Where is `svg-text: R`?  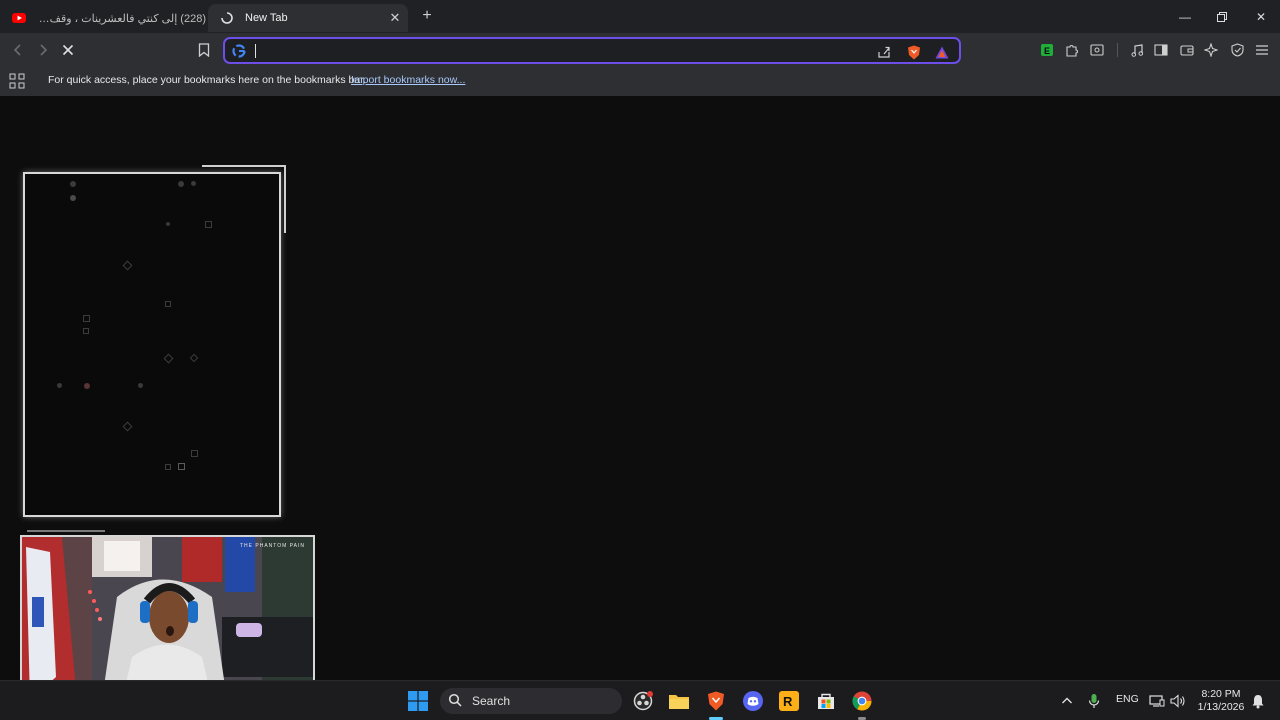 svg-text: R is located at coordinates (788, 701).